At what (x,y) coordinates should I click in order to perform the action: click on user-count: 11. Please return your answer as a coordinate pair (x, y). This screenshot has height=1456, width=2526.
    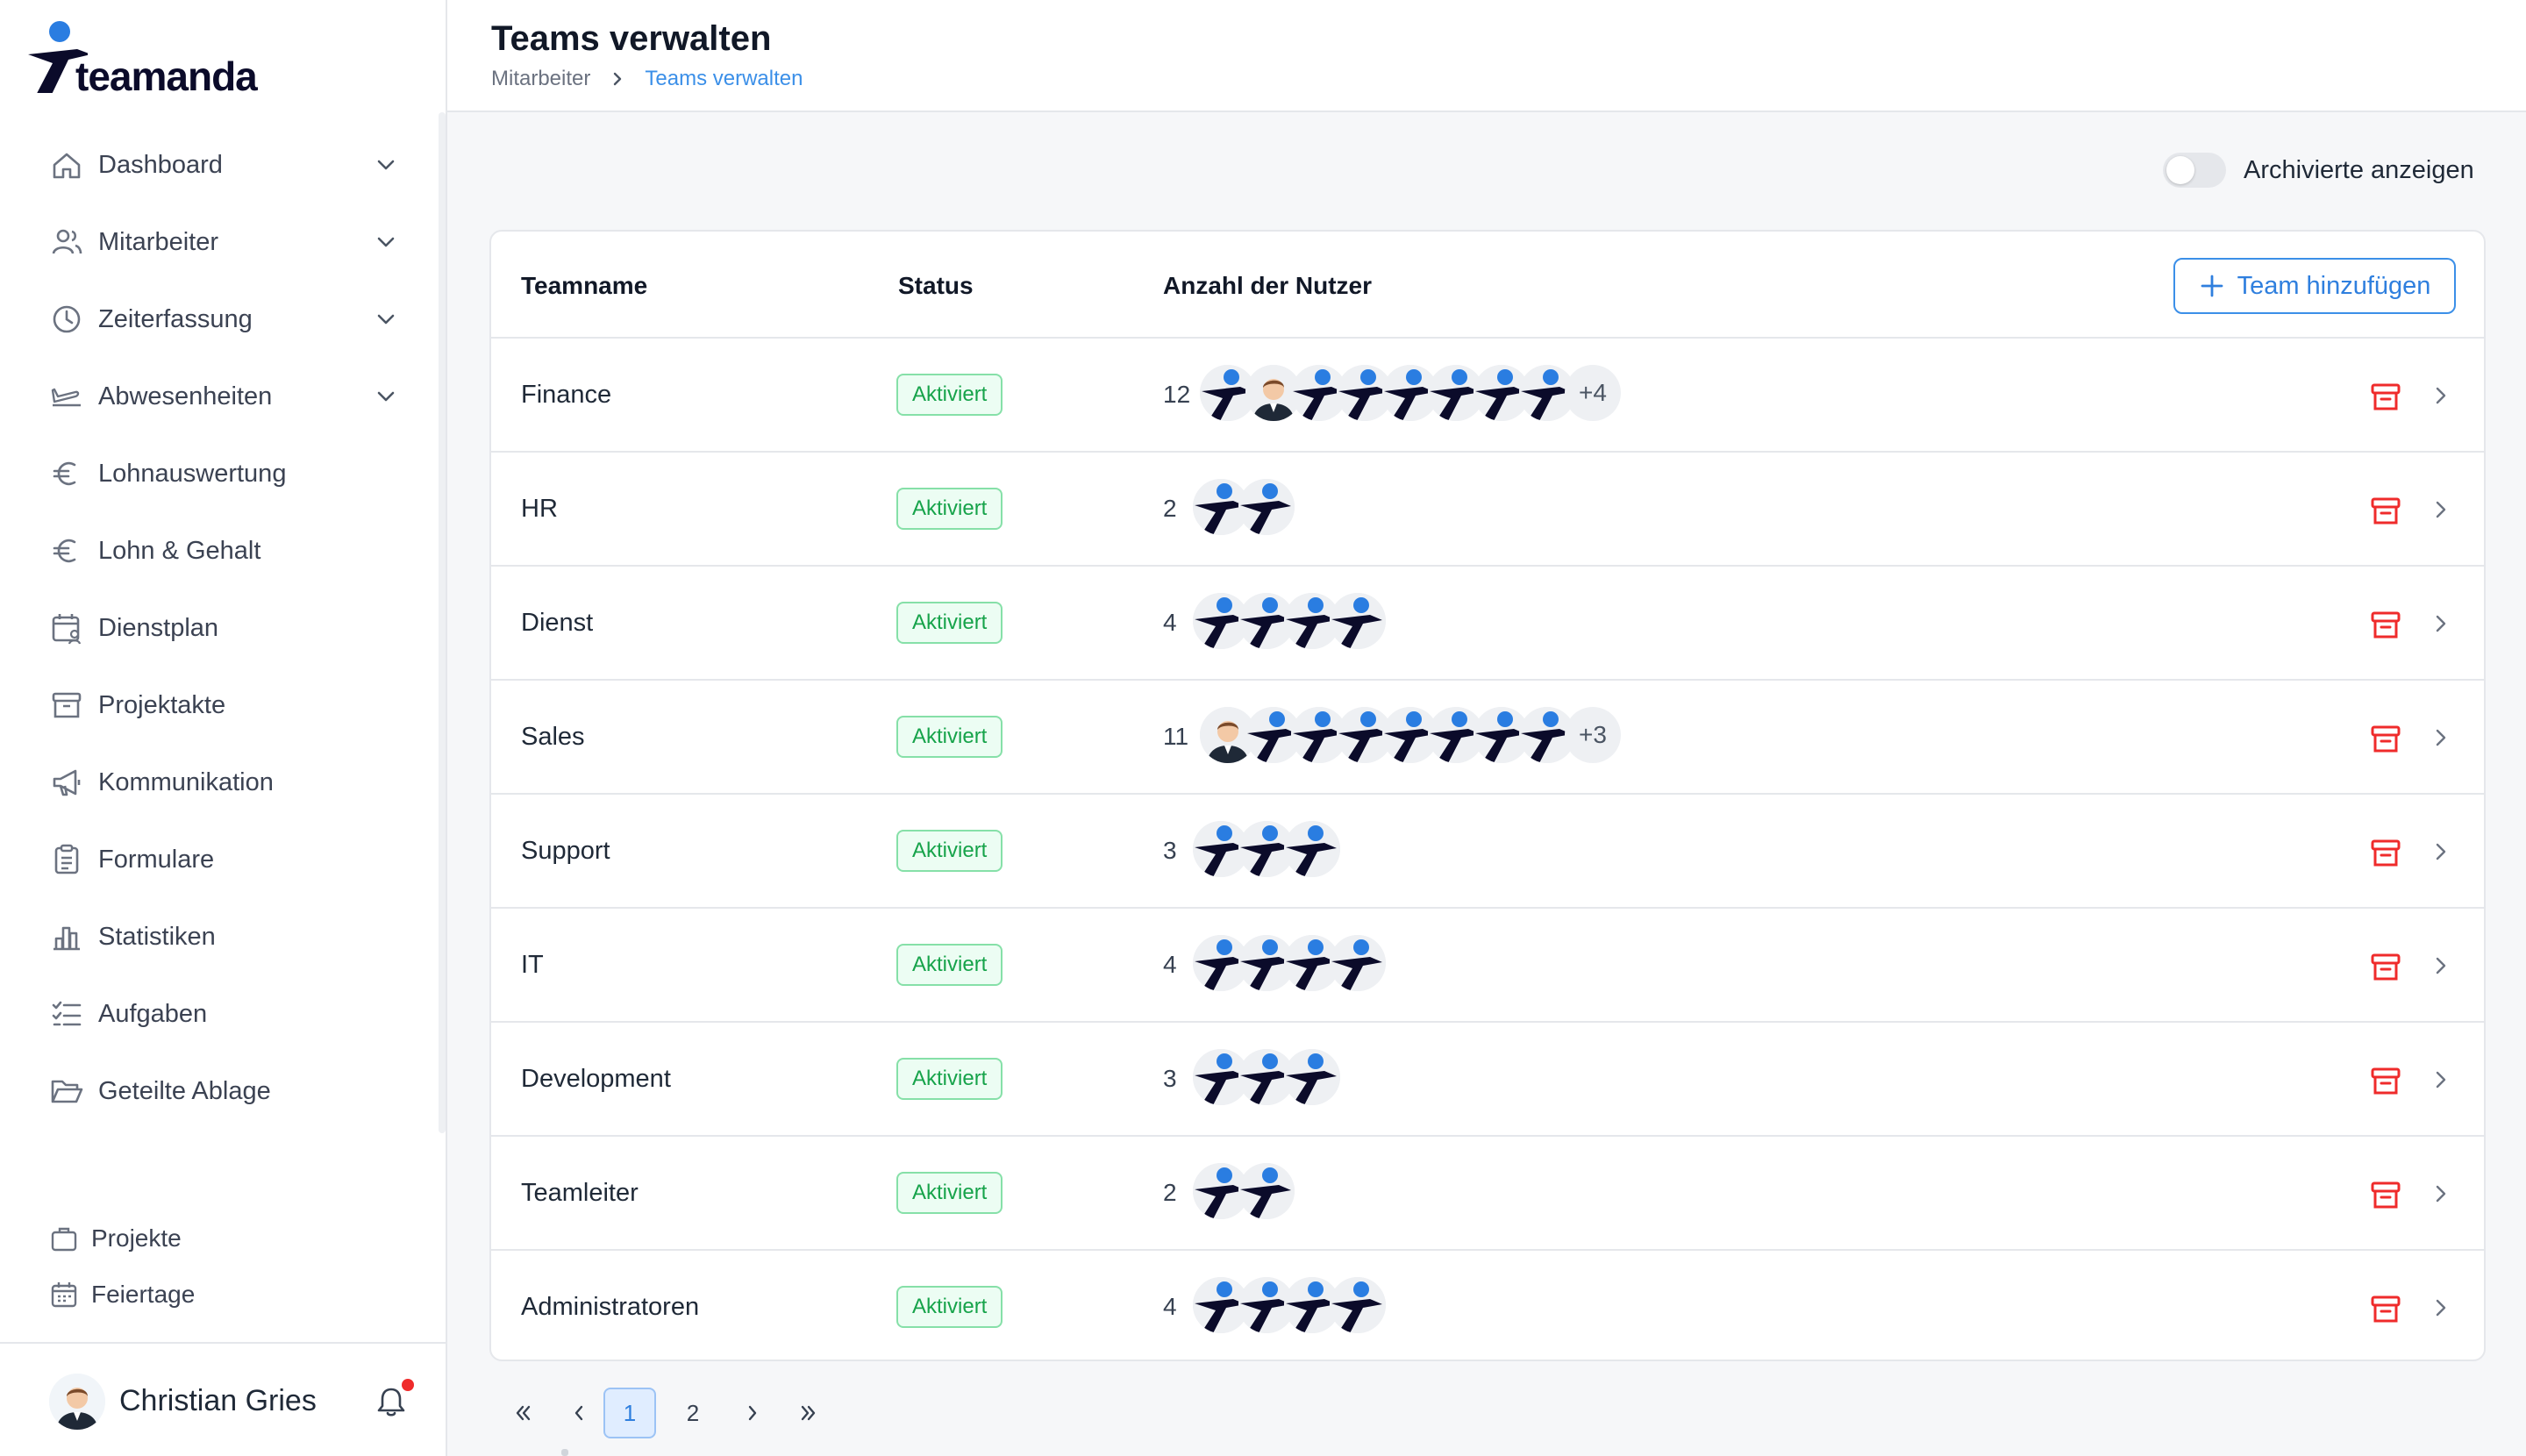
    Looking at the image, I should click on (1176, 736).